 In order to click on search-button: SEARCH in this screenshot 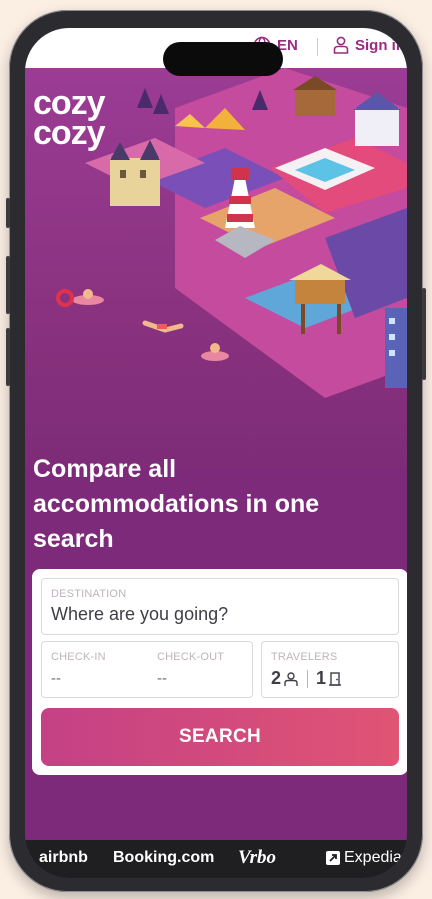, I will do `click(220, 737)`.